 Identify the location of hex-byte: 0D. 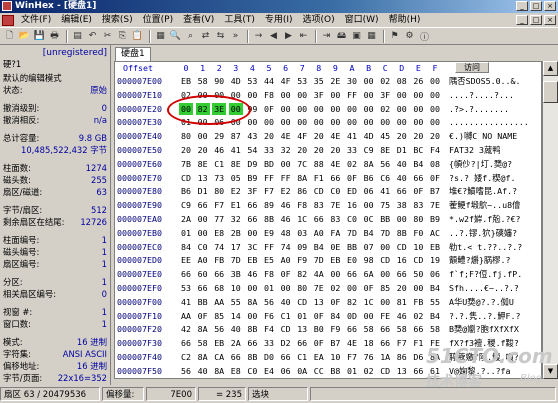
(352, 316).